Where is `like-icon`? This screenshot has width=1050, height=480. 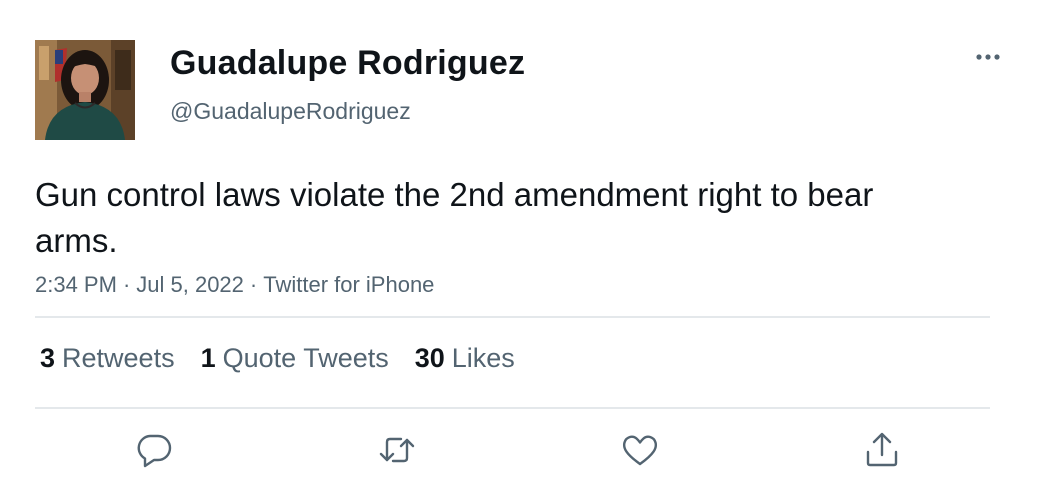 like-icon is located at coordinates (640, 450).